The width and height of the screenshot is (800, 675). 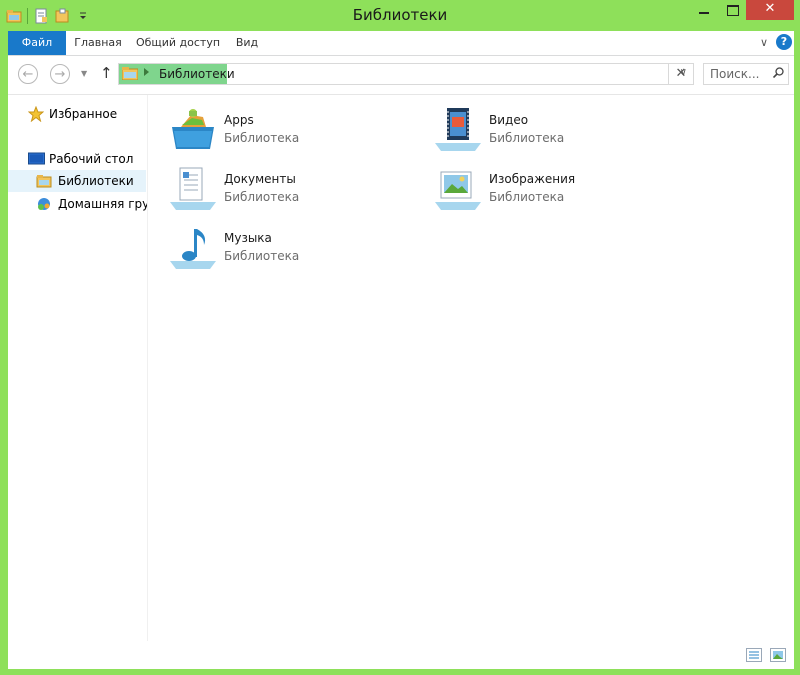 I want to click on recent-locations-icon: ▼, so click(x=84, y=73).